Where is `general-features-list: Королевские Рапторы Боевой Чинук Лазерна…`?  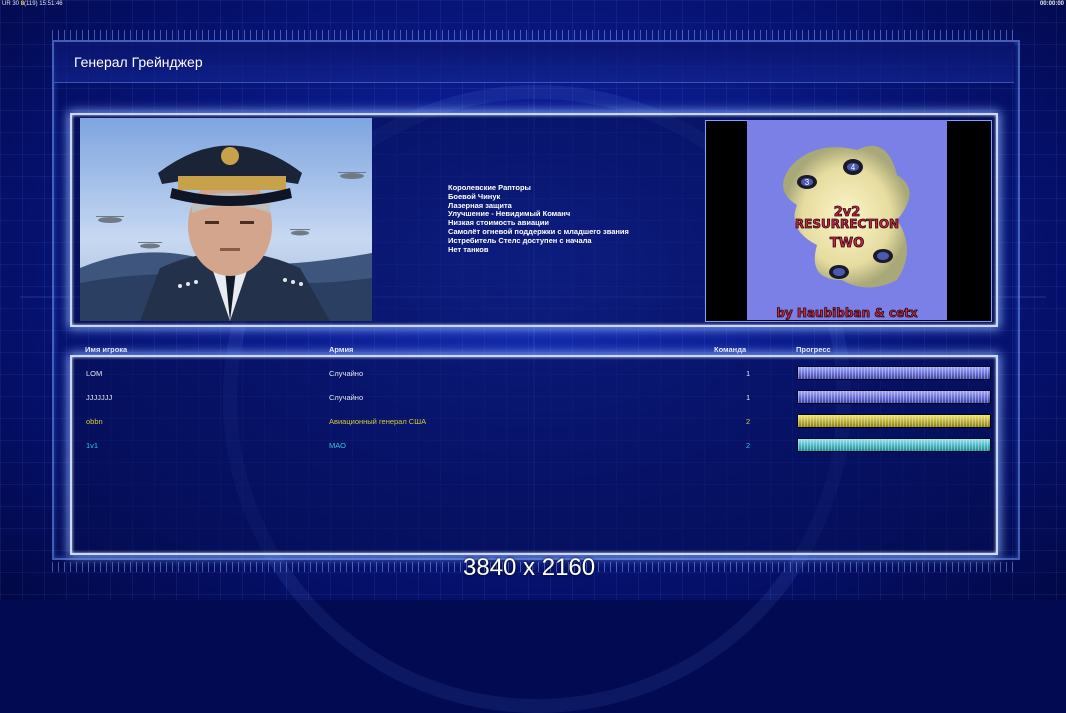 general-features-list: Королевские Рапторы Боевой Чинук Лазерна… is located at coordinates (538, 218).